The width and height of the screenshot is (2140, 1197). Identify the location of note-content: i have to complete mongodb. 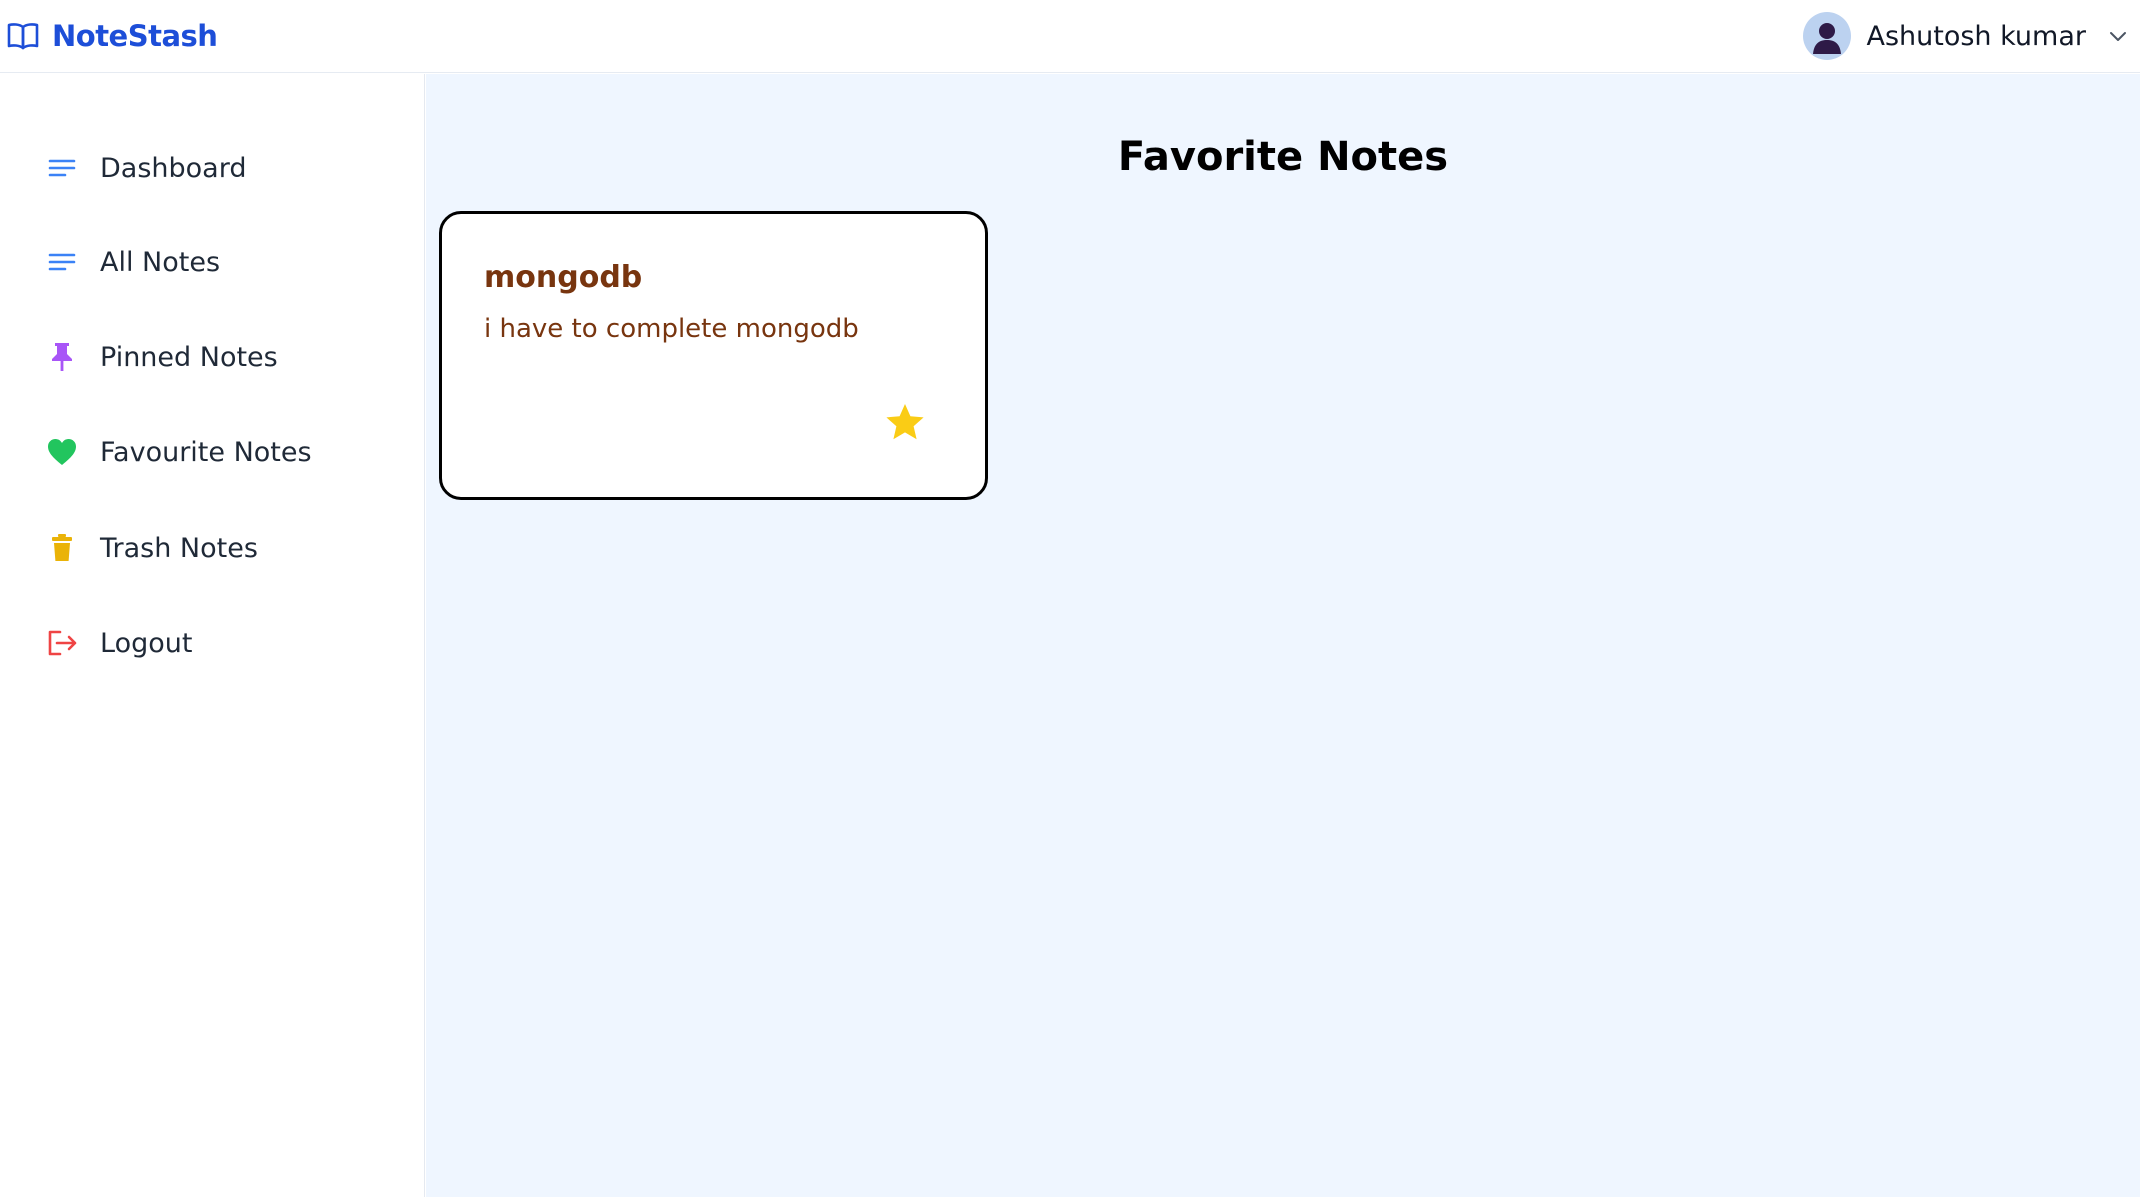
(671, 329).